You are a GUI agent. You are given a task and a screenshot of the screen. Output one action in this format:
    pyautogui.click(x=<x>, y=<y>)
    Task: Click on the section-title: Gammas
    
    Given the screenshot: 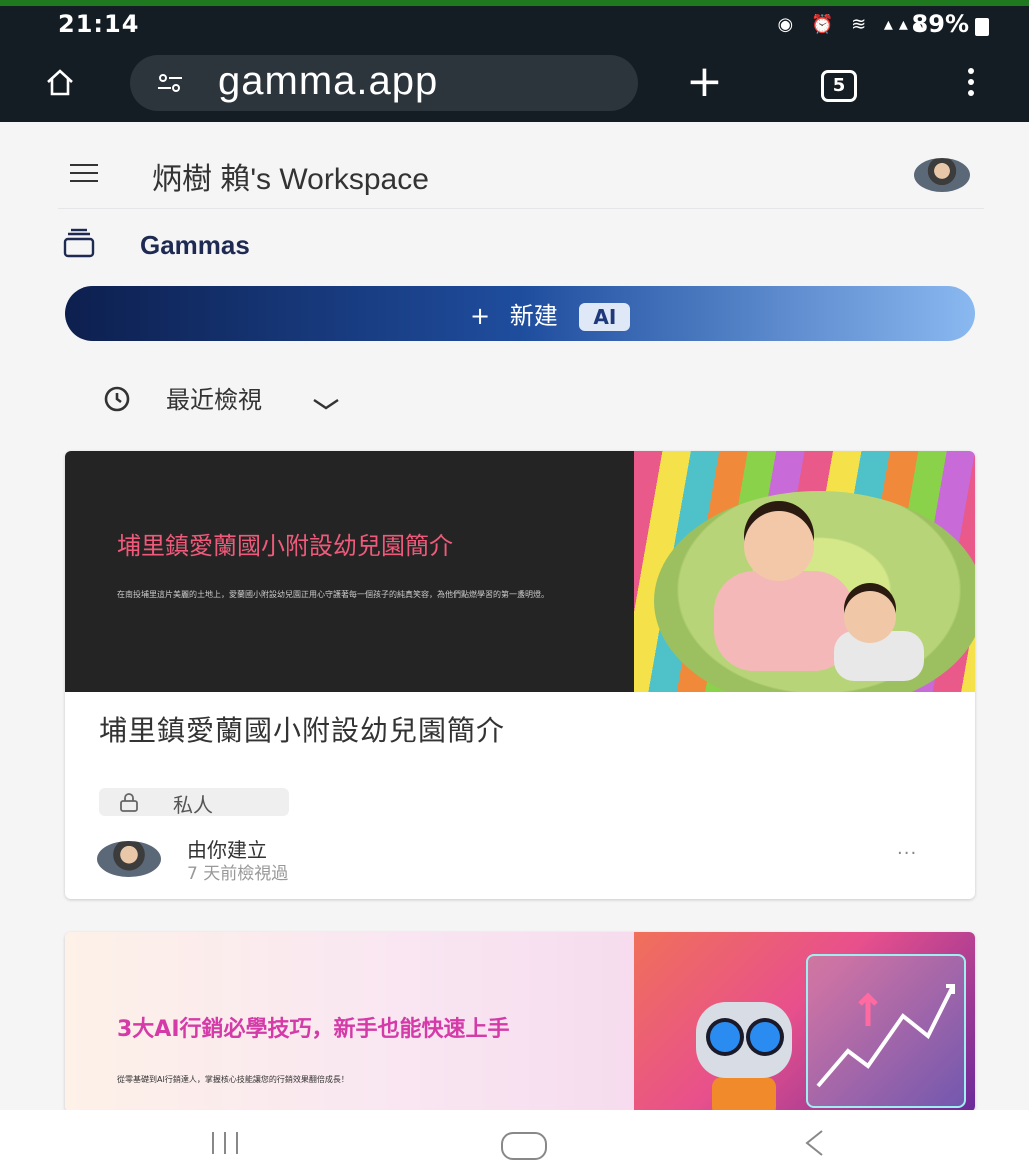 What is the action you would take?
    pyautogui.click(x=195, y=245)
    